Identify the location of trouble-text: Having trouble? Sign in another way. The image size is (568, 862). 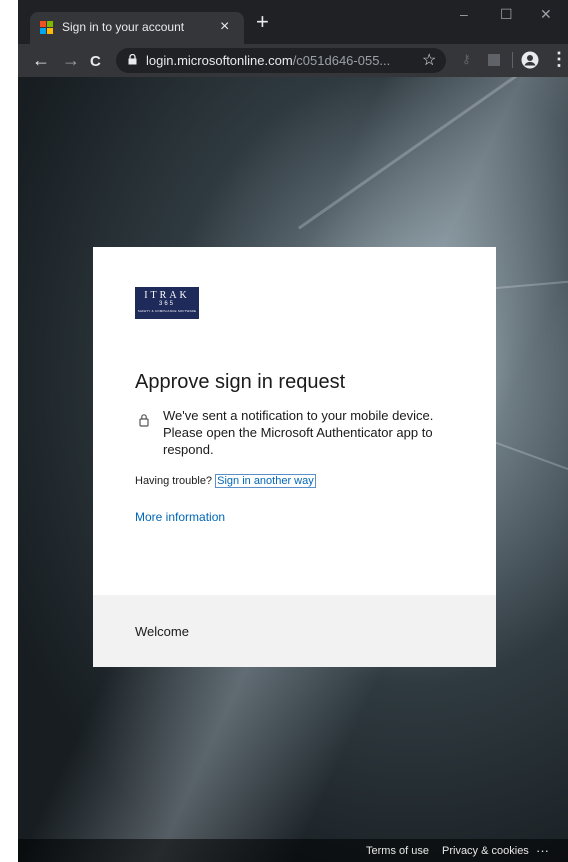
(225, 481).